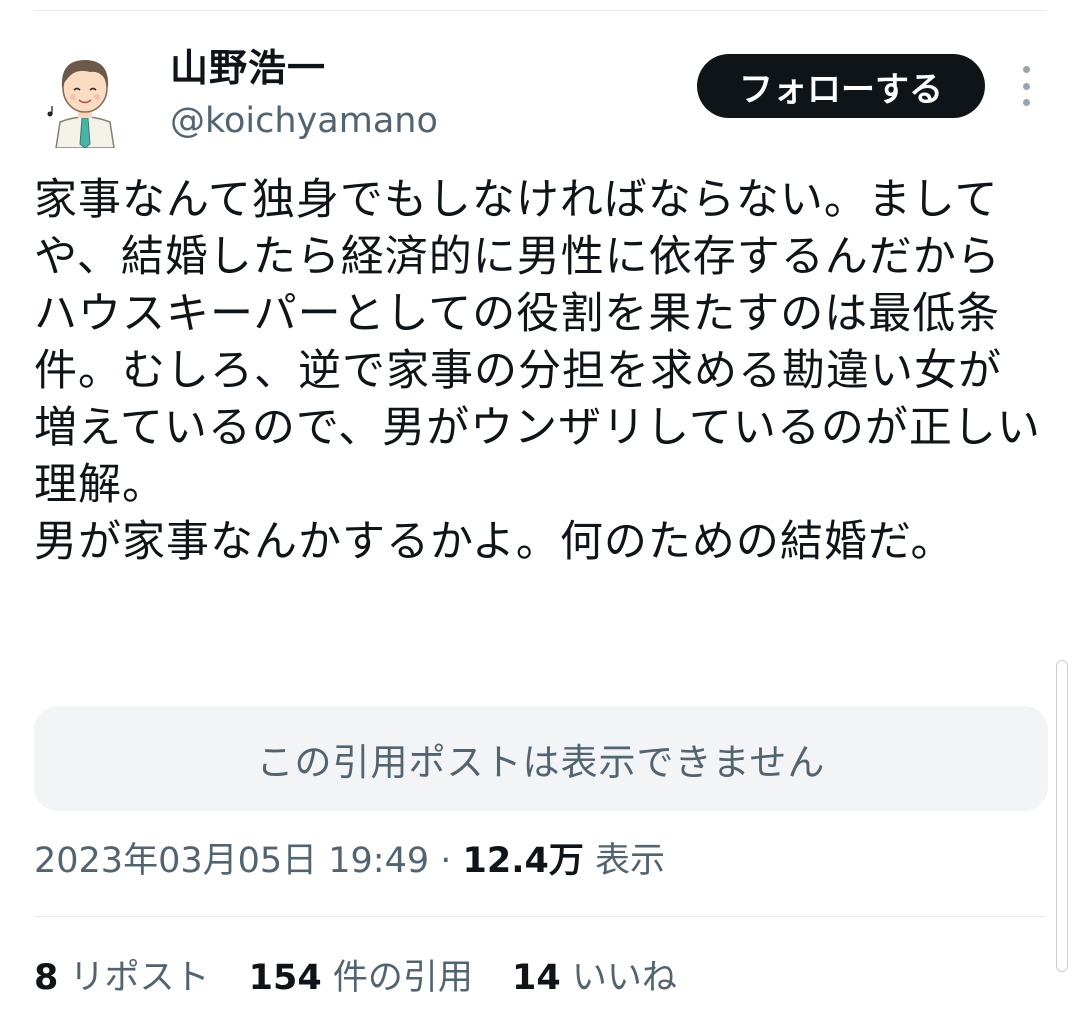 This screenshot has width=1080, height=1035. Describe the element at coordinates (397, 978) in the screenshot. I see `quotes-label: 件の引用` at that location.